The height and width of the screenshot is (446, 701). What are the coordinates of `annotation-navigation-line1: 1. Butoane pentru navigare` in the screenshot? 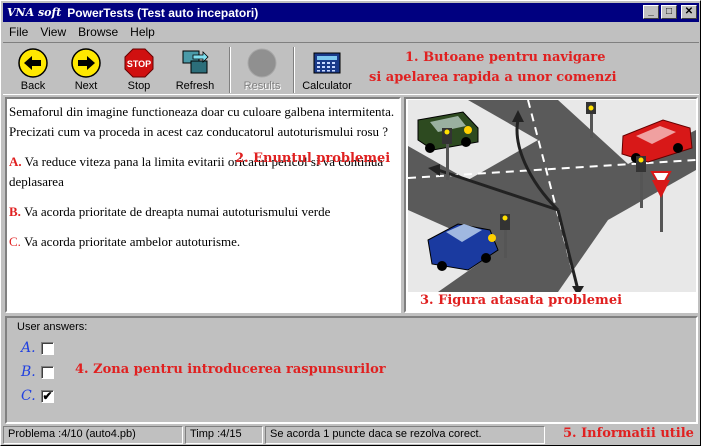 It's located at (505, 57).